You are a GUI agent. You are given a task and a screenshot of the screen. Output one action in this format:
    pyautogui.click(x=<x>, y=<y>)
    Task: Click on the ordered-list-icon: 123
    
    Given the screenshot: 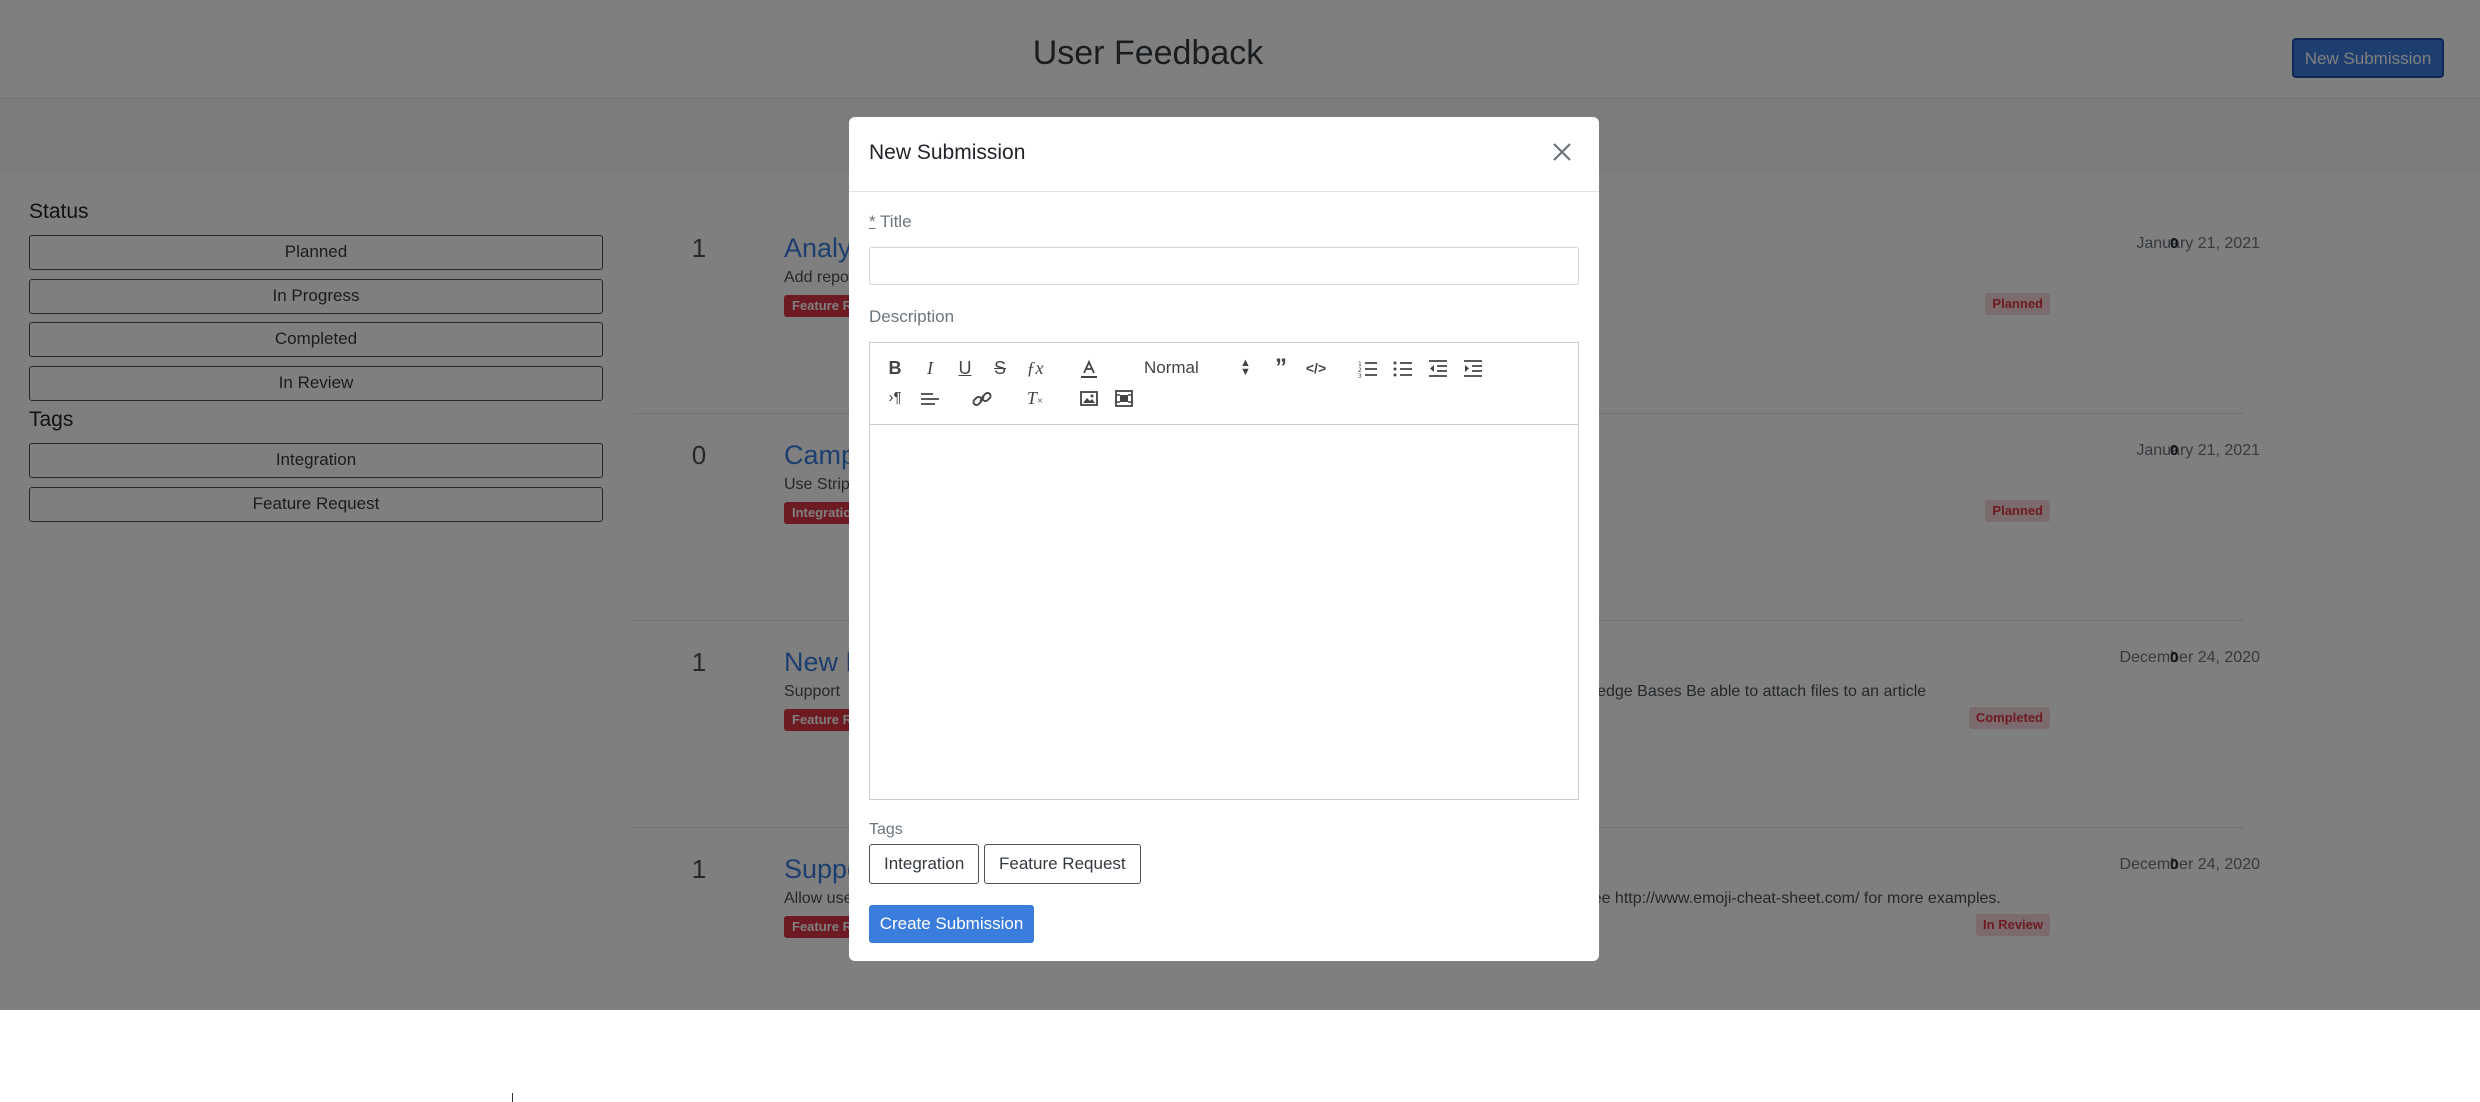 What is the action you would take?
    pyautogui.click(x=1368, y=368)
    